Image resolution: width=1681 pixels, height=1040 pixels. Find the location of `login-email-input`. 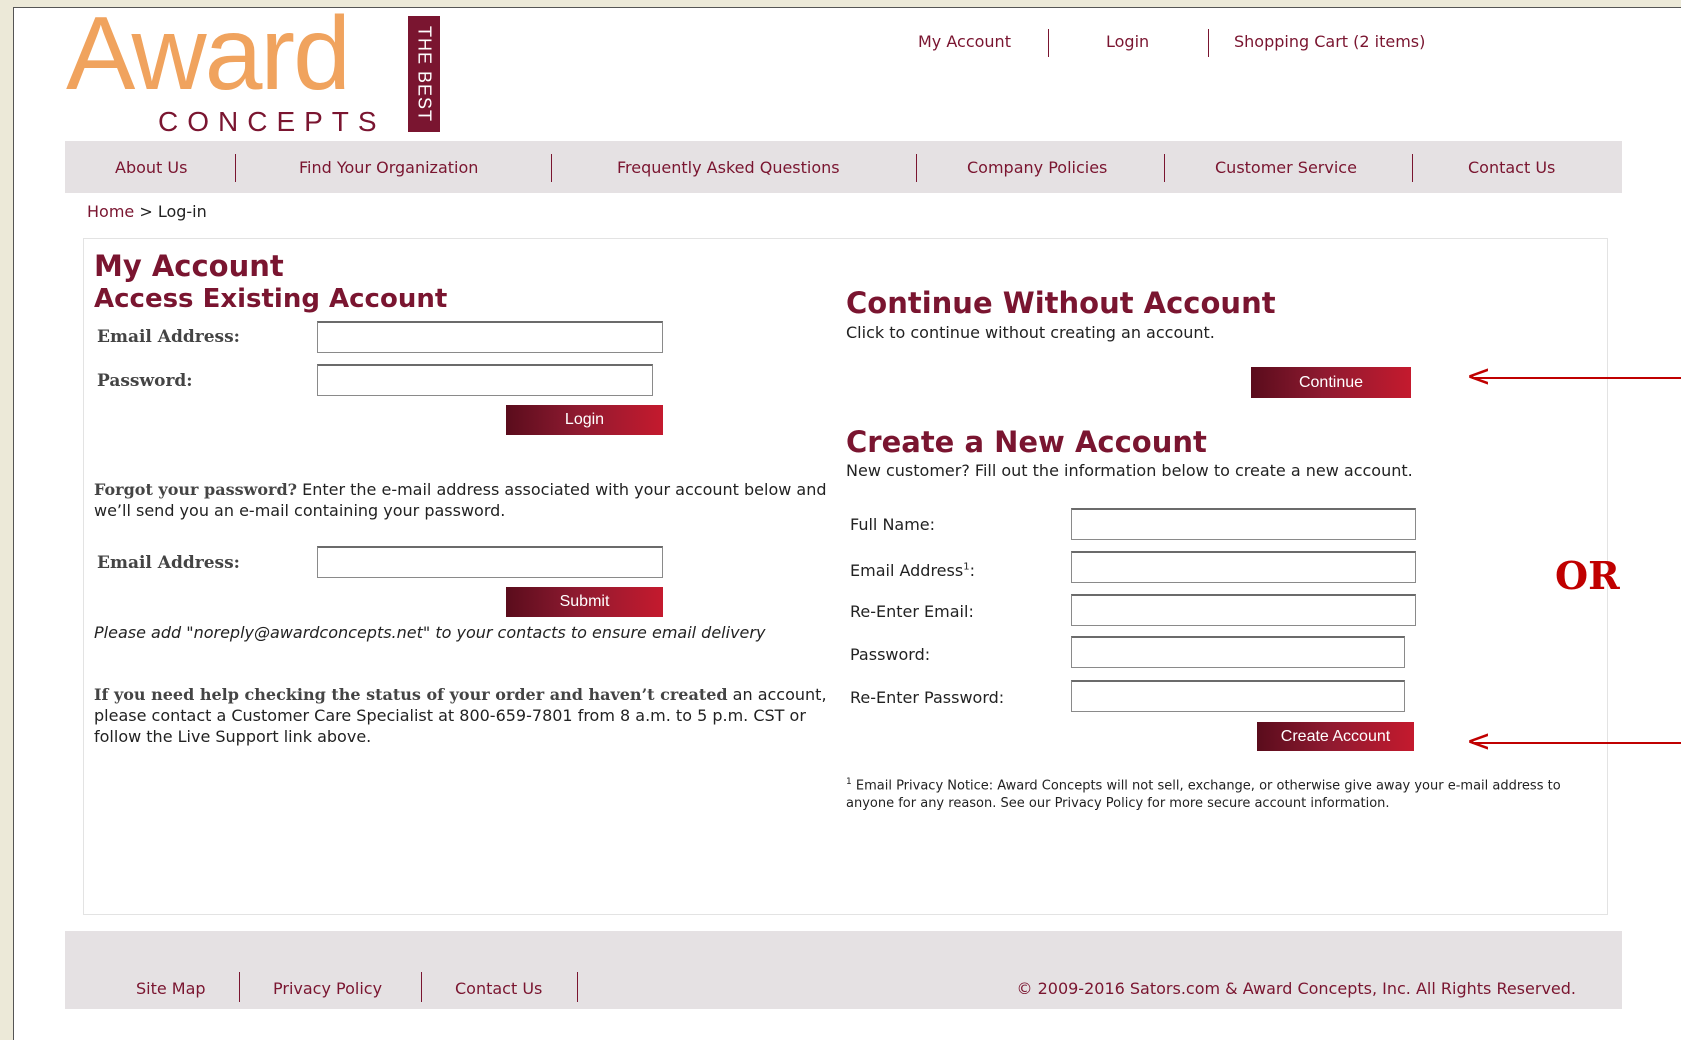

login-email-input is located at coordinates (490, 337).